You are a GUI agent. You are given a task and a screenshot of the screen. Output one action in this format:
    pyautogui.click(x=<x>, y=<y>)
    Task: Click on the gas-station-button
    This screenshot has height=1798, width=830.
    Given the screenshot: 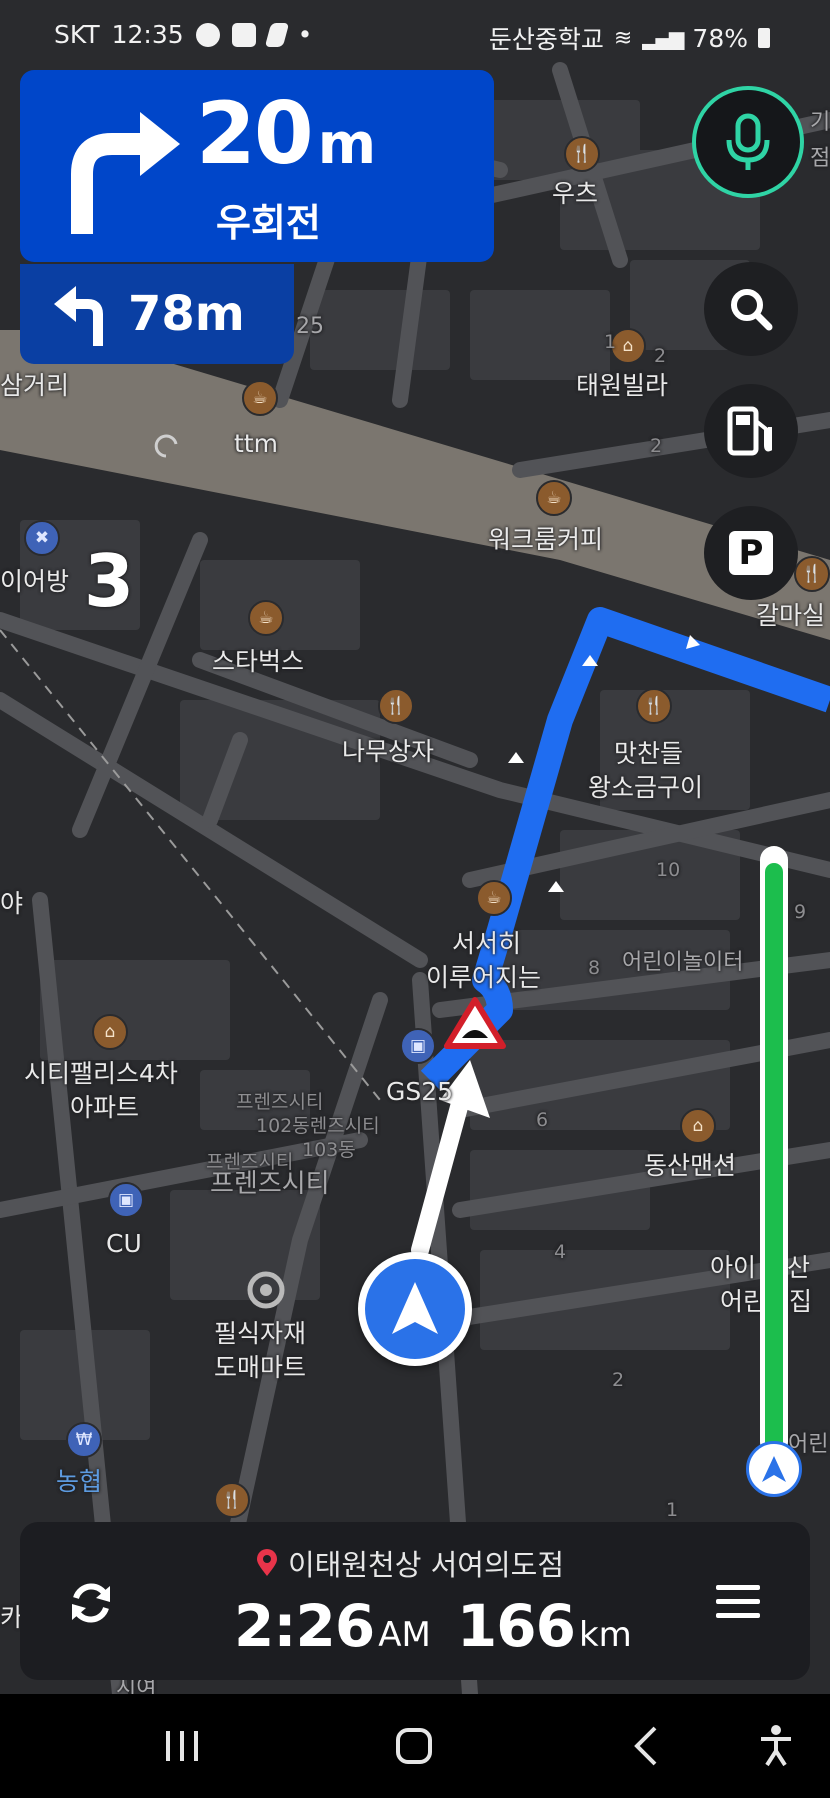 What is the action you would take?
    pyautogui.click(x=751, y=431)
    